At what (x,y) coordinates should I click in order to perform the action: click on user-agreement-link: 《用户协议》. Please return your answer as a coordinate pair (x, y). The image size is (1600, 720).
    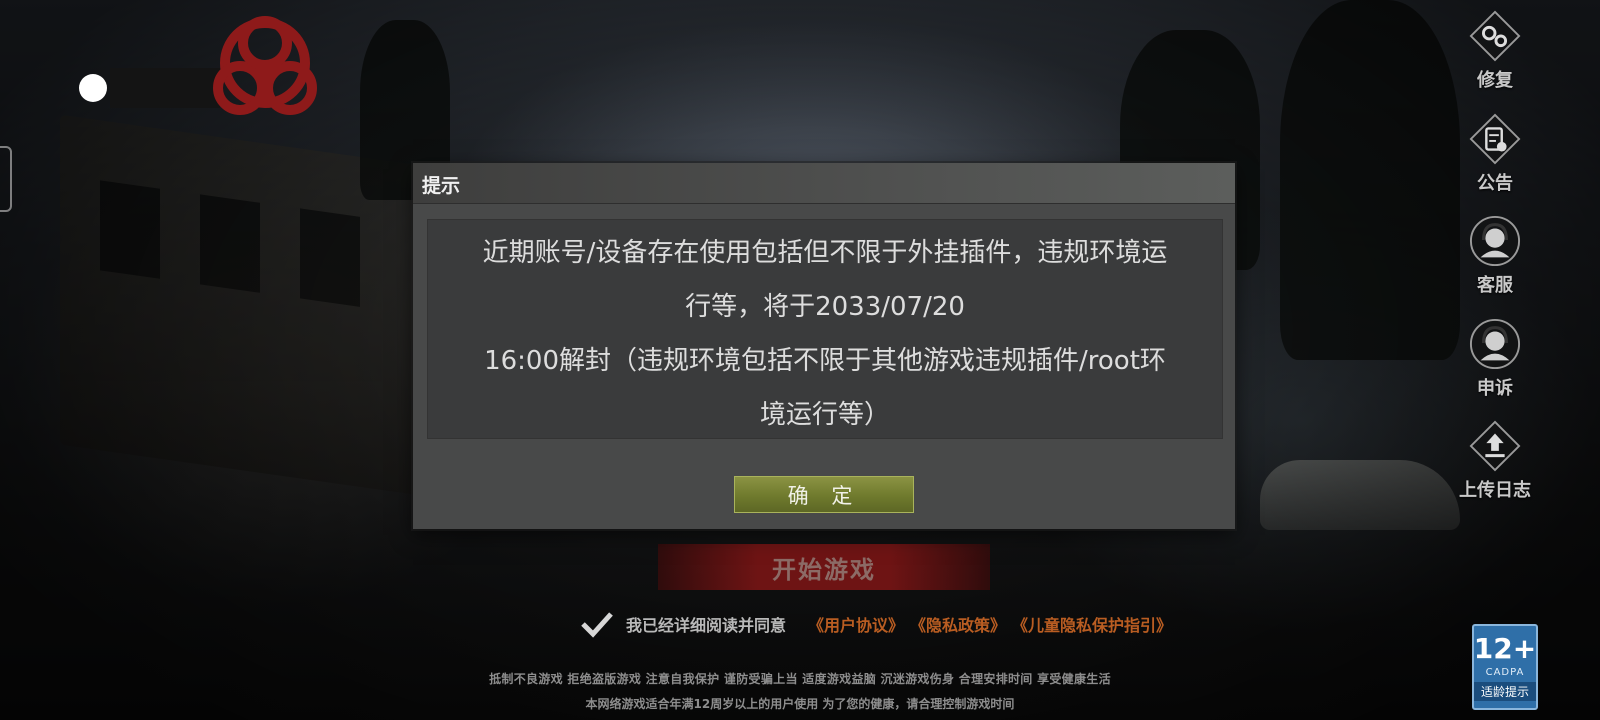
    Looking at the image, I should click on (856, 624).